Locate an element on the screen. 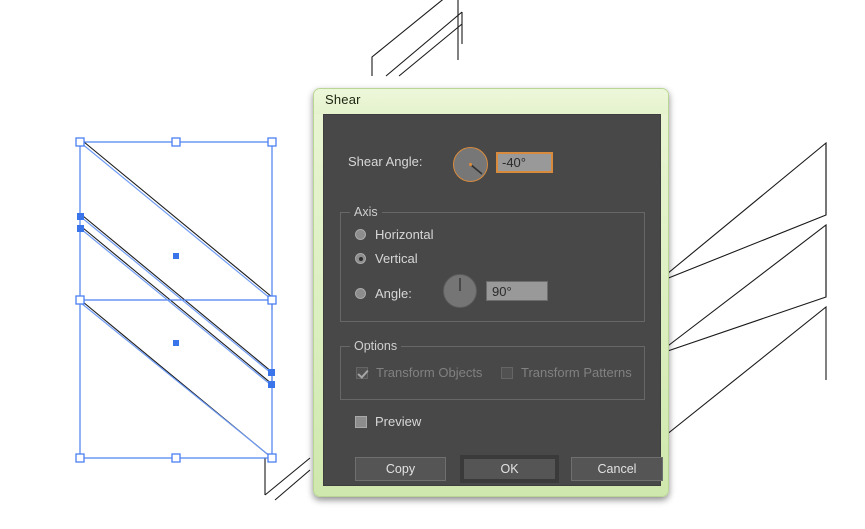  checkbox-transform-patterns: Transform Patterns is located at coordinates (566, 372).